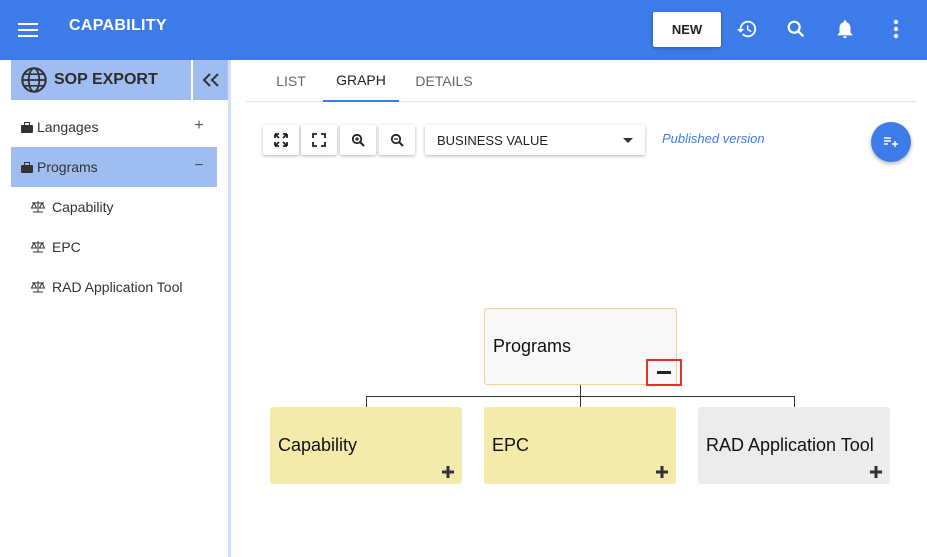 Image resolution: width=927 pixels, height=557 pixels. I want to click on collapse-sidebar-button, so click(210, 80).